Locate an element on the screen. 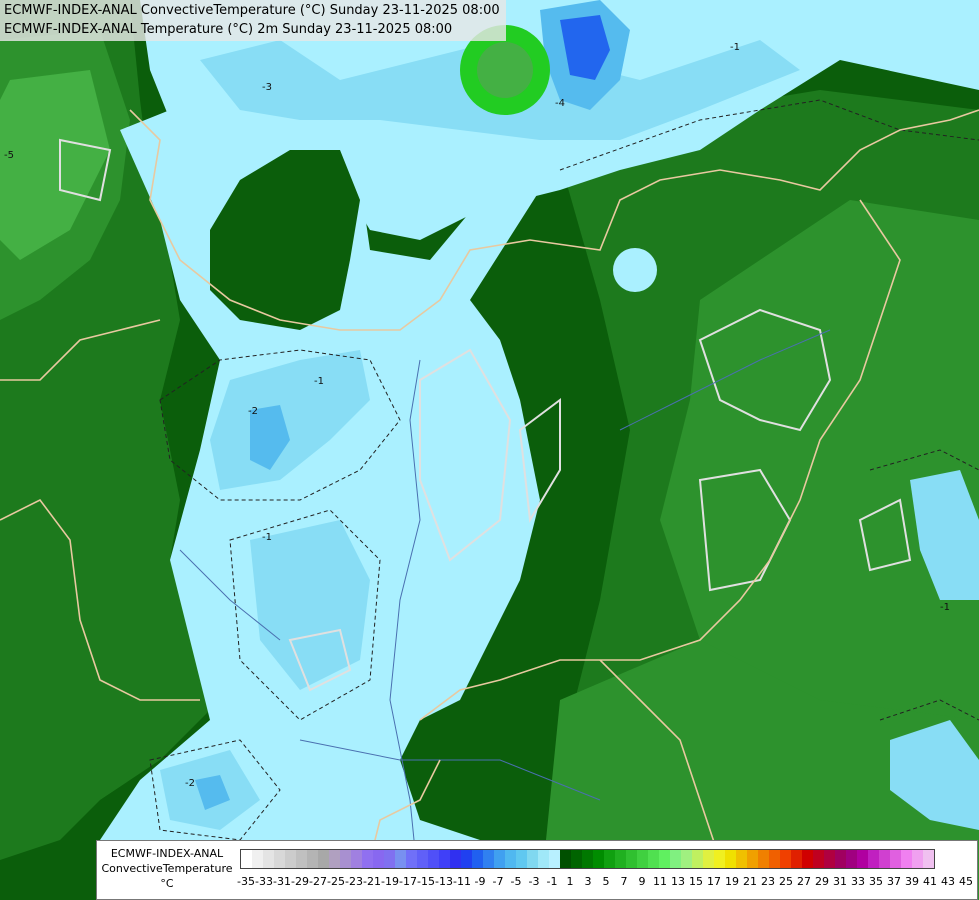 This screenshot has width=979, height=900. legend-color-bar is located at coordinates (587, 859).